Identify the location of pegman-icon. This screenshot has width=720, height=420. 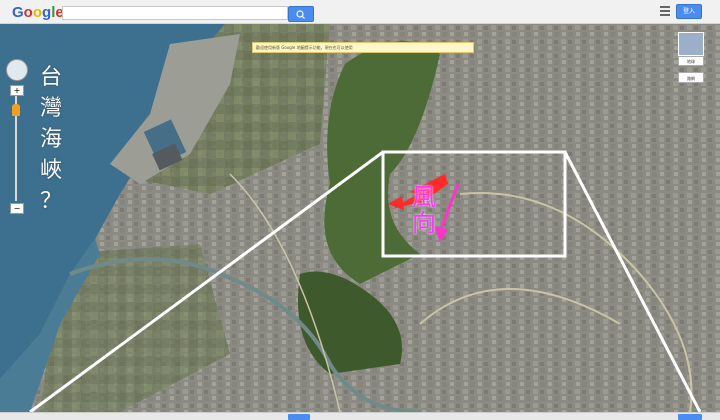
(16, 110).